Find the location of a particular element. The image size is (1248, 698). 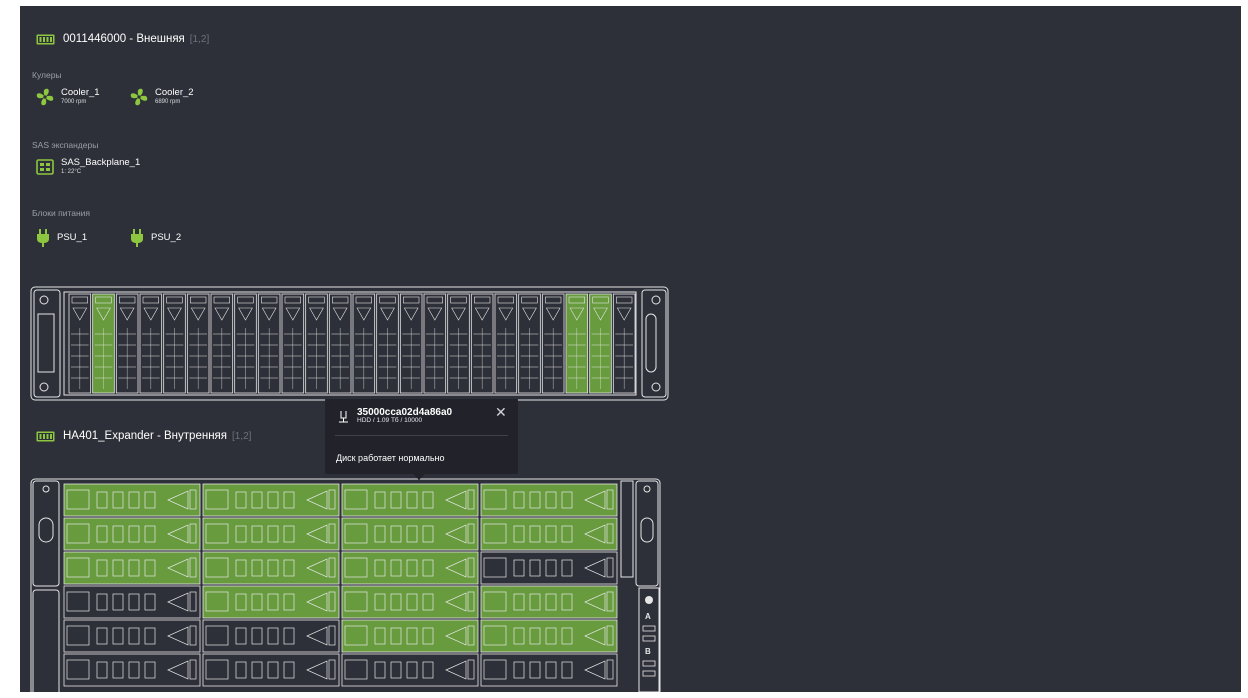

cooler-2: Cooler_2 6890 rpm is located at coordinates (162, 97).